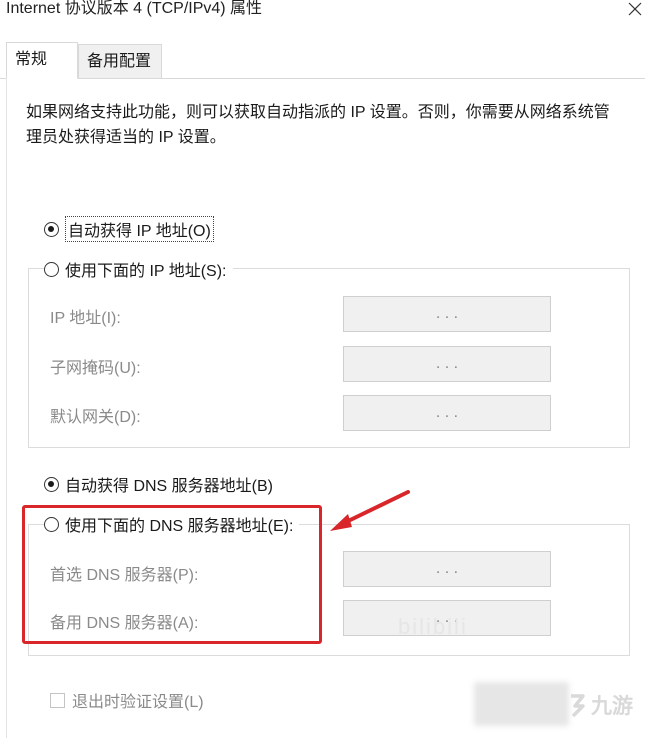  I want to click on tab-alternate-config: 备用配置, so click(120, 61).